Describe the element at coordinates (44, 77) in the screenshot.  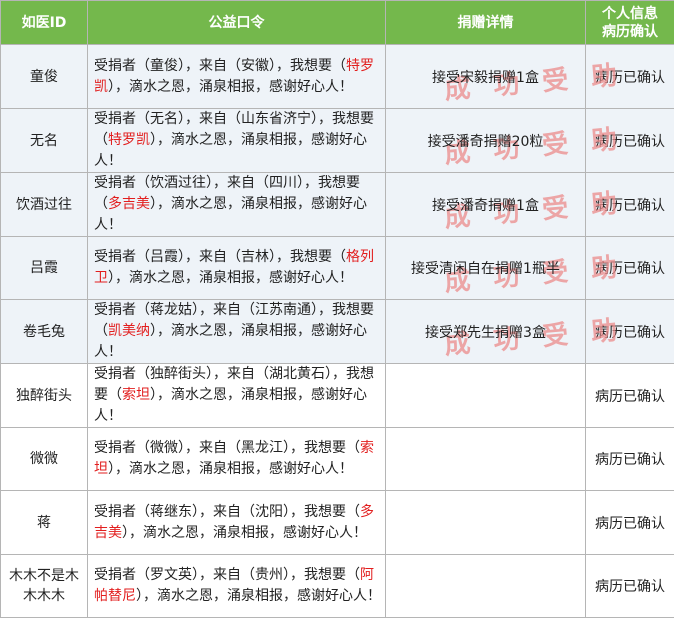
I see `row-id: 童俊` at that location.